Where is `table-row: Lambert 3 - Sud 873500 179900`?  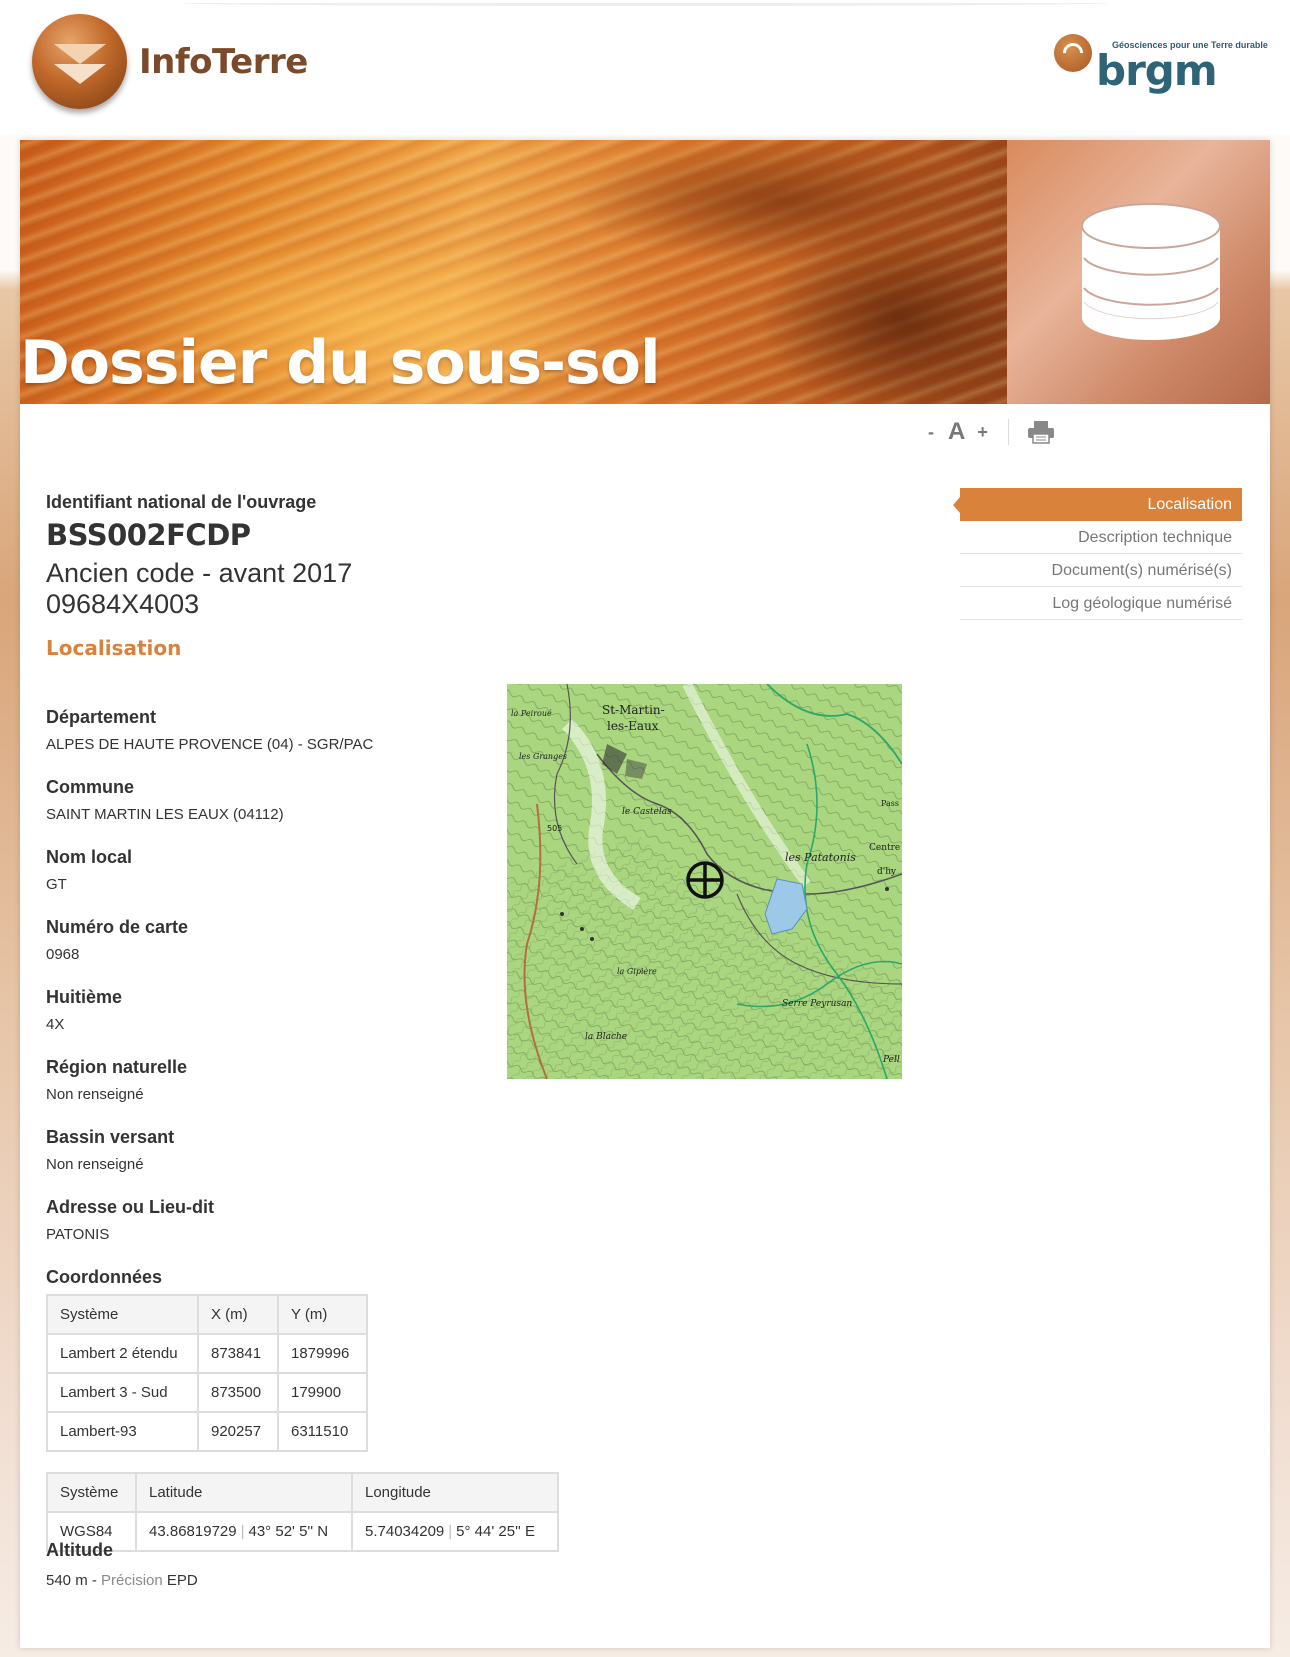
table-row: Lambert 3 - Sud 873500 179900 is located at coordinates (207, 1392).